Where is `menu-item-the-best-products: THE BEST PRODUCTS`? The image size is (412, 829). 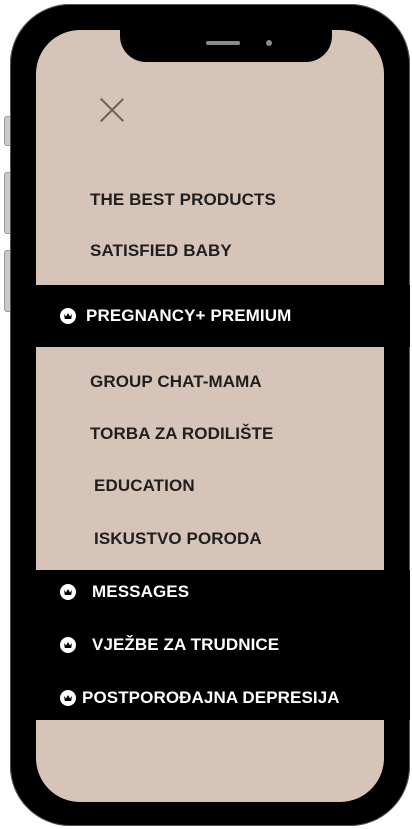 menu-item-the-best-products: THE BEST PRODUCTS is located at coordinates (218, 200).